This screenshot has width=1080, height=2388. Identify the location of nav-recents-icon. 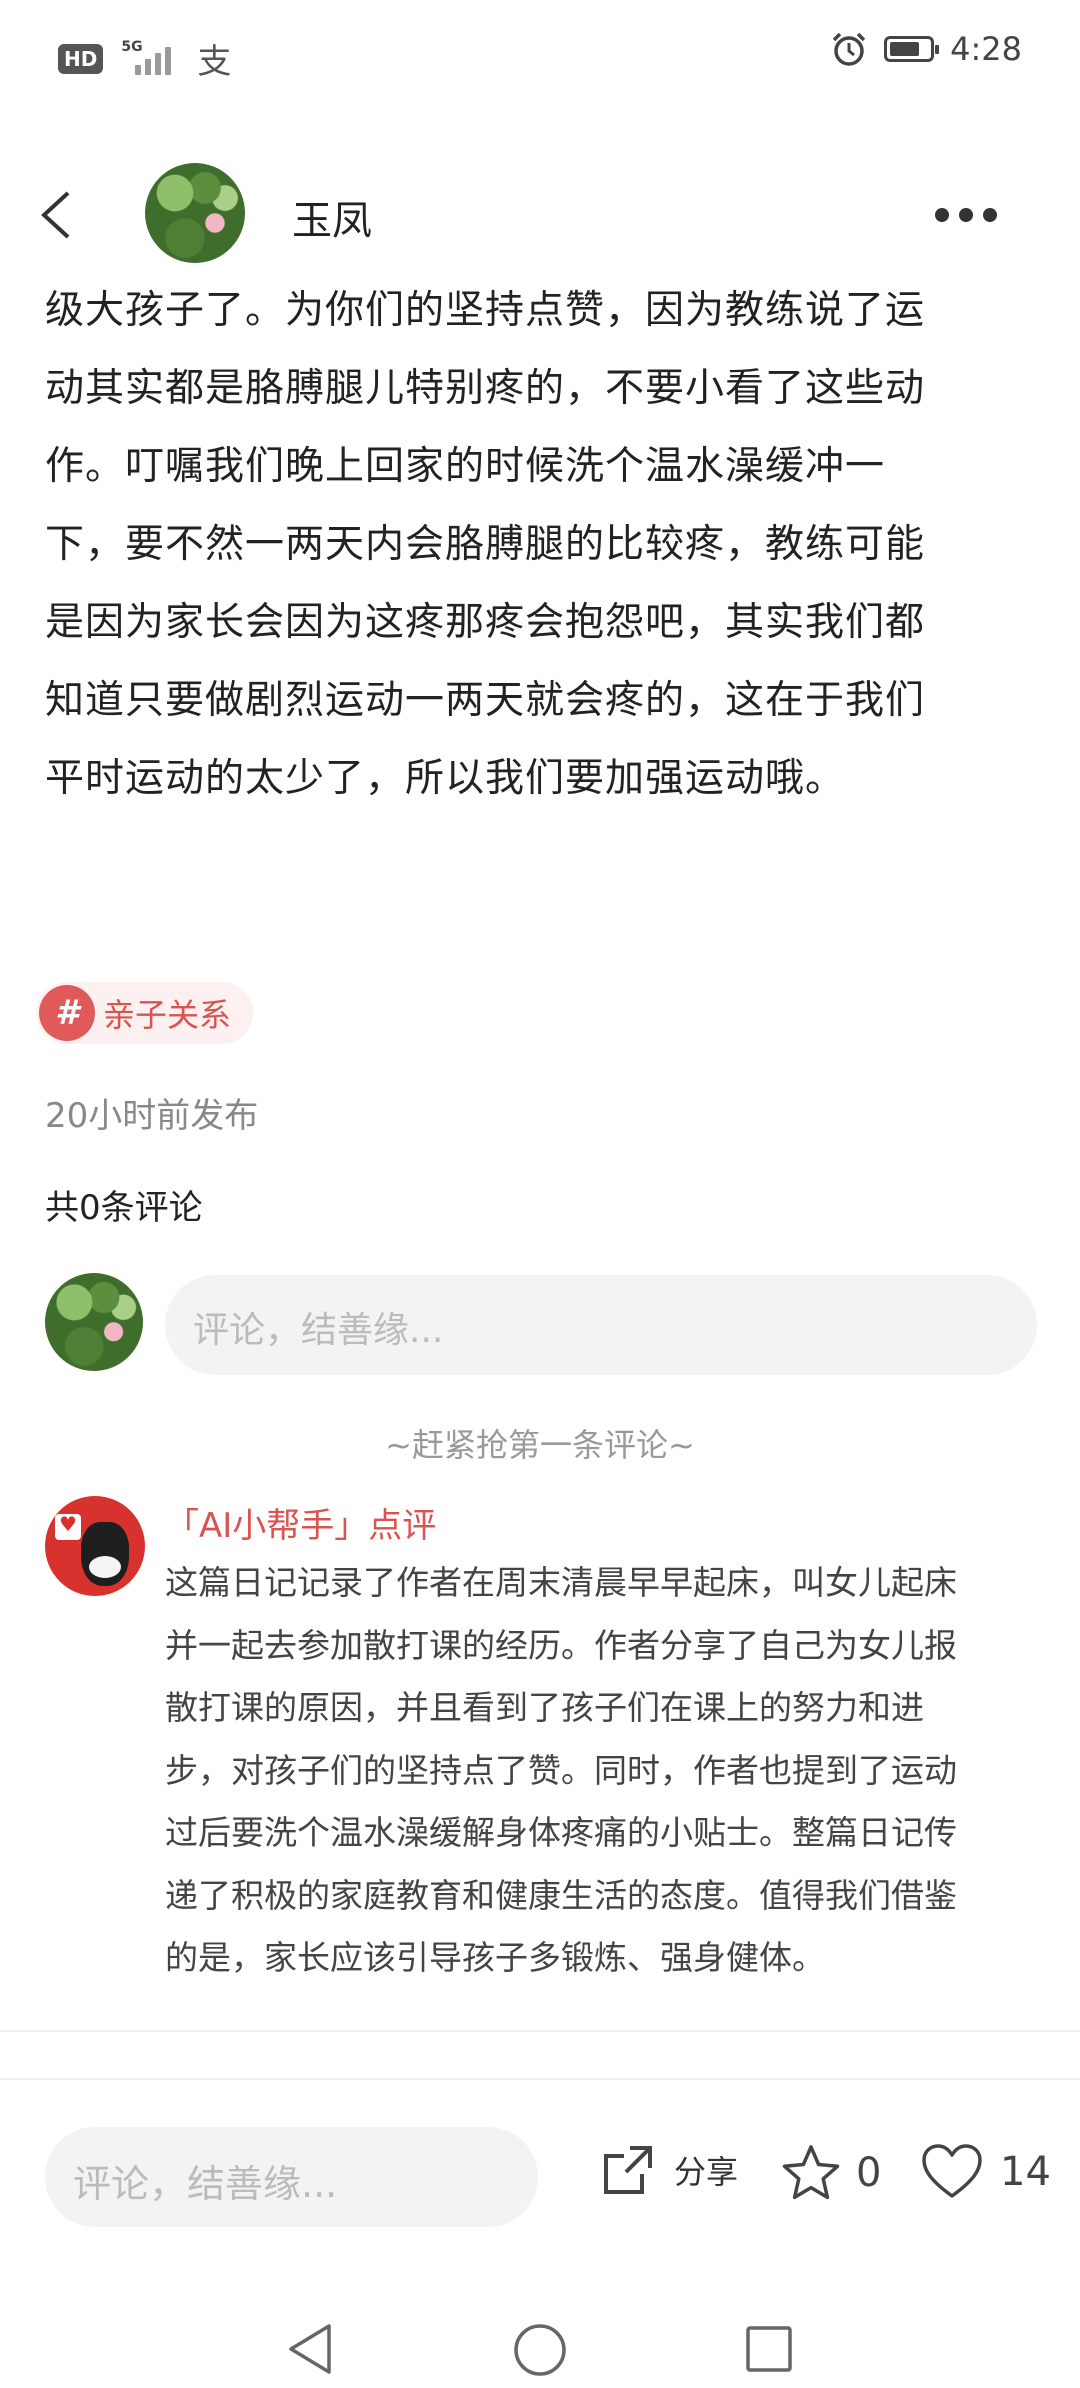
(769, 2349).